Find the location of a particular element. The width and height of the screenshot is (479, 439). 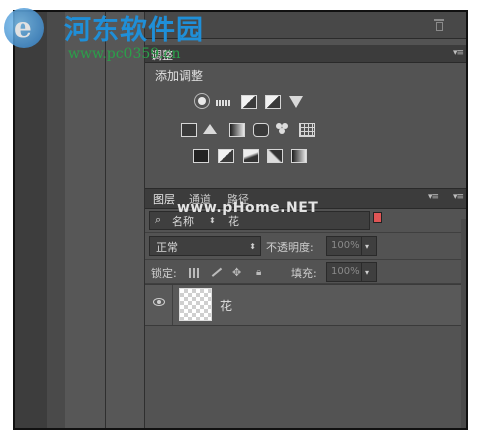

levels-icon is located at coordinates (223, 103).